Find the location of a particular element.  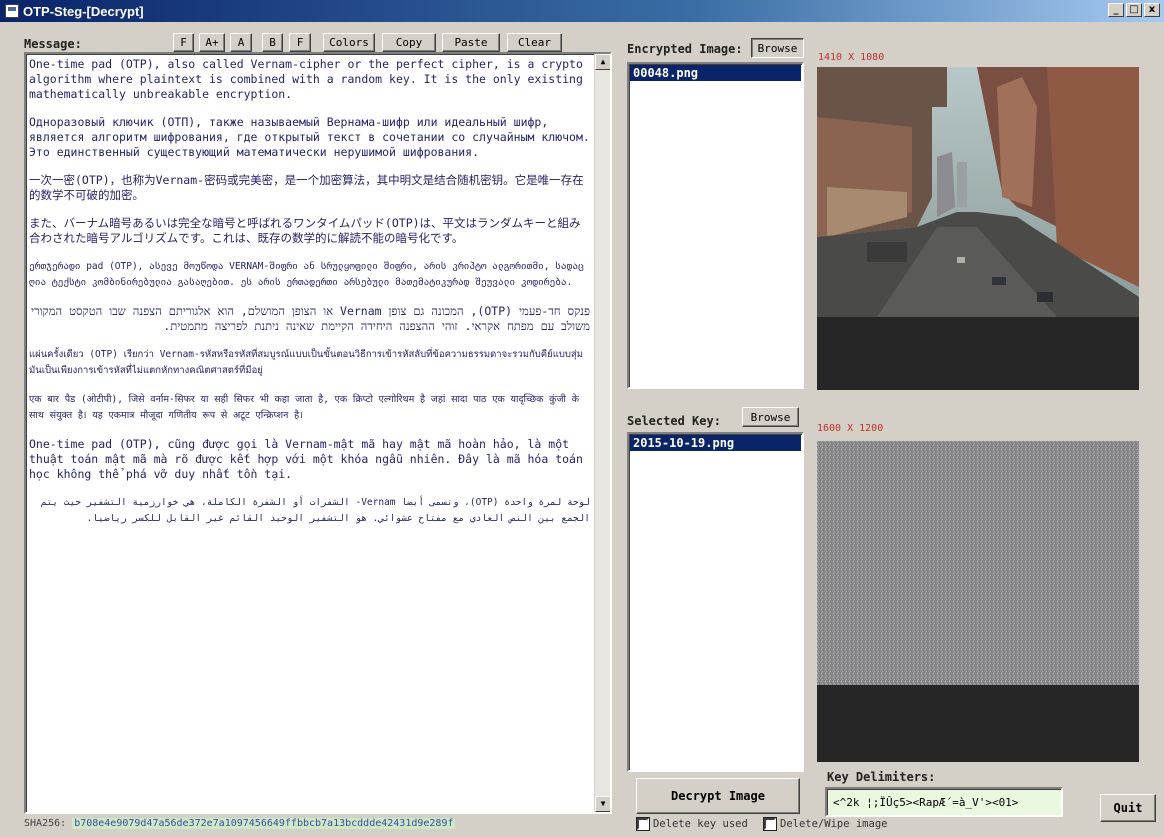

key-browse-button: Browse is located at coordinates (770, 417).